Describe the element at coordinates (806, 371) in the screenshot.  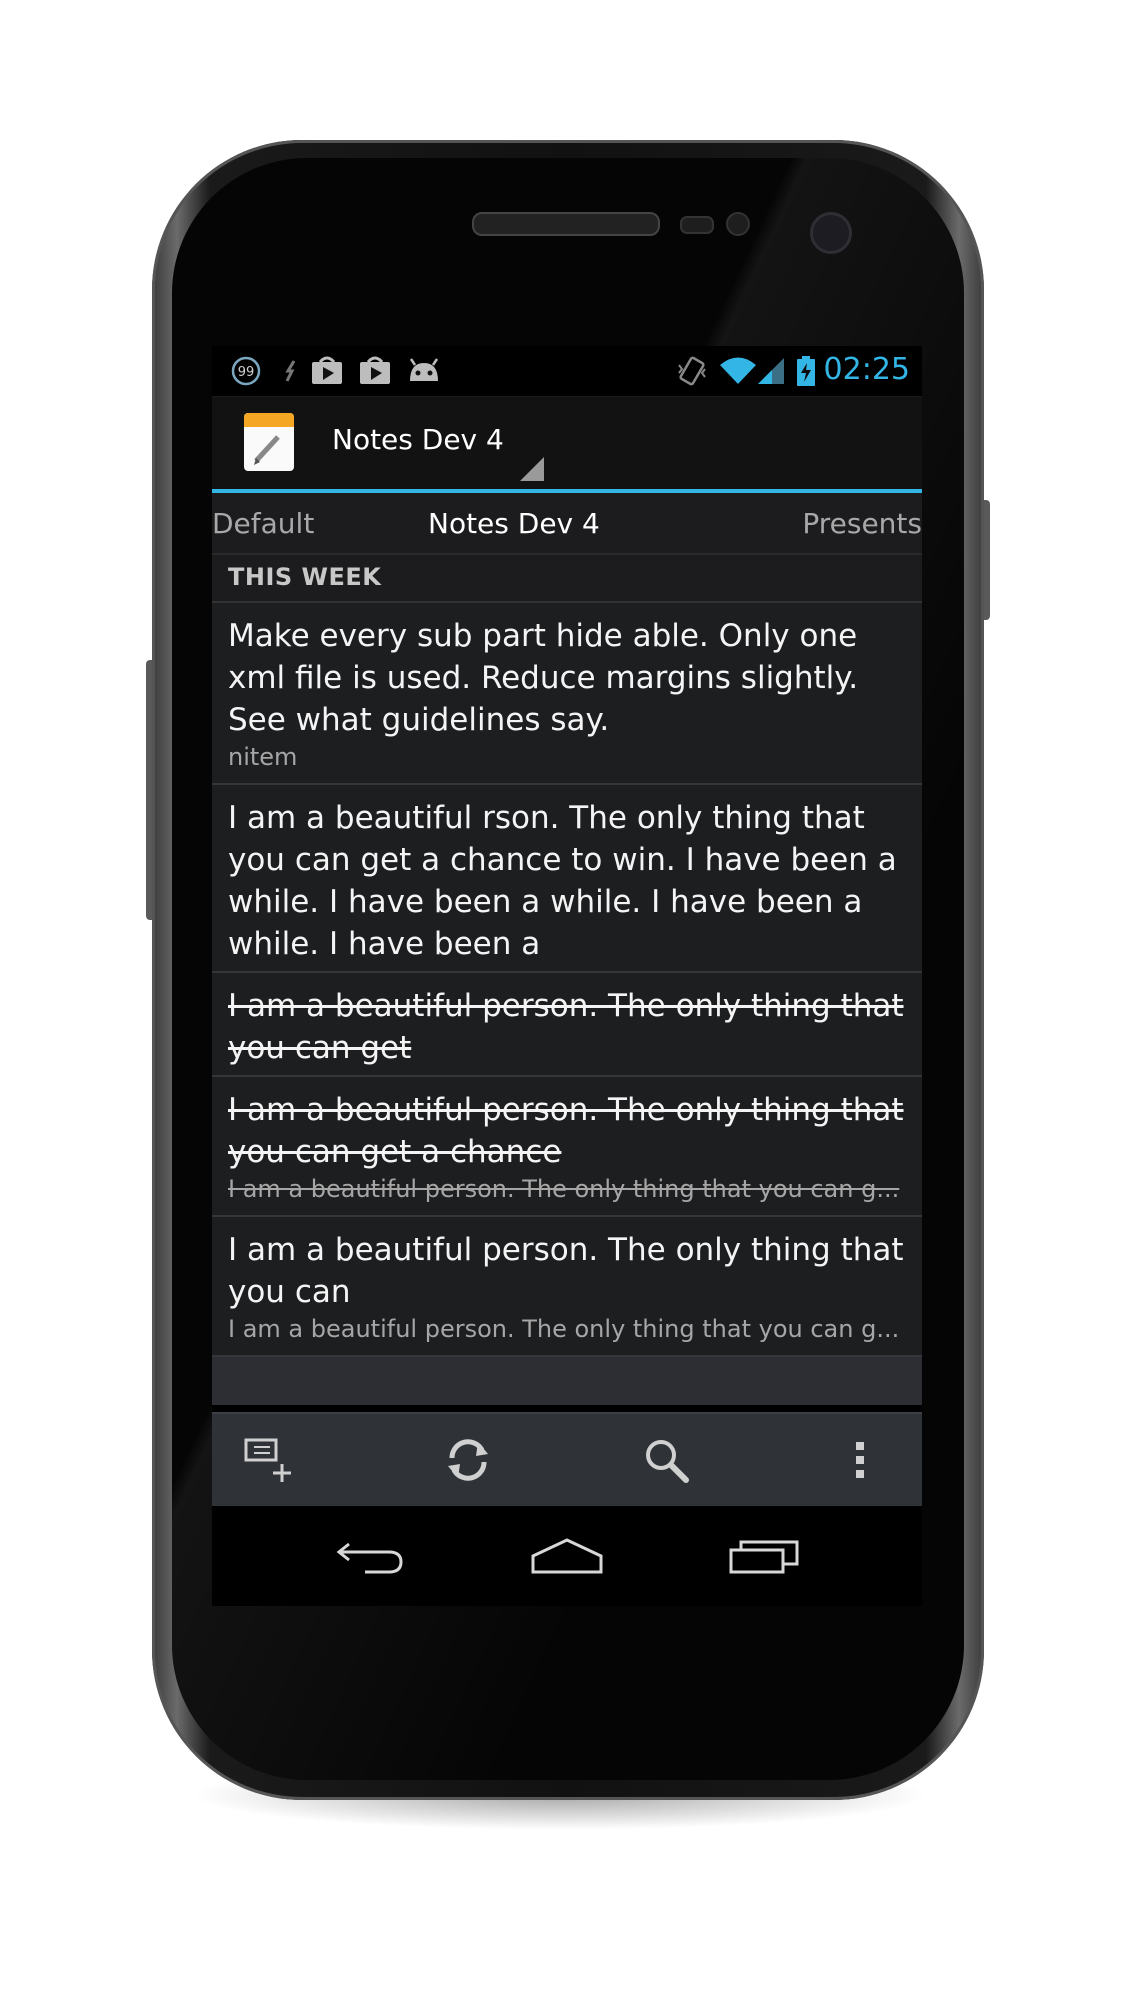
I see `battery-charging-icon` at that location.